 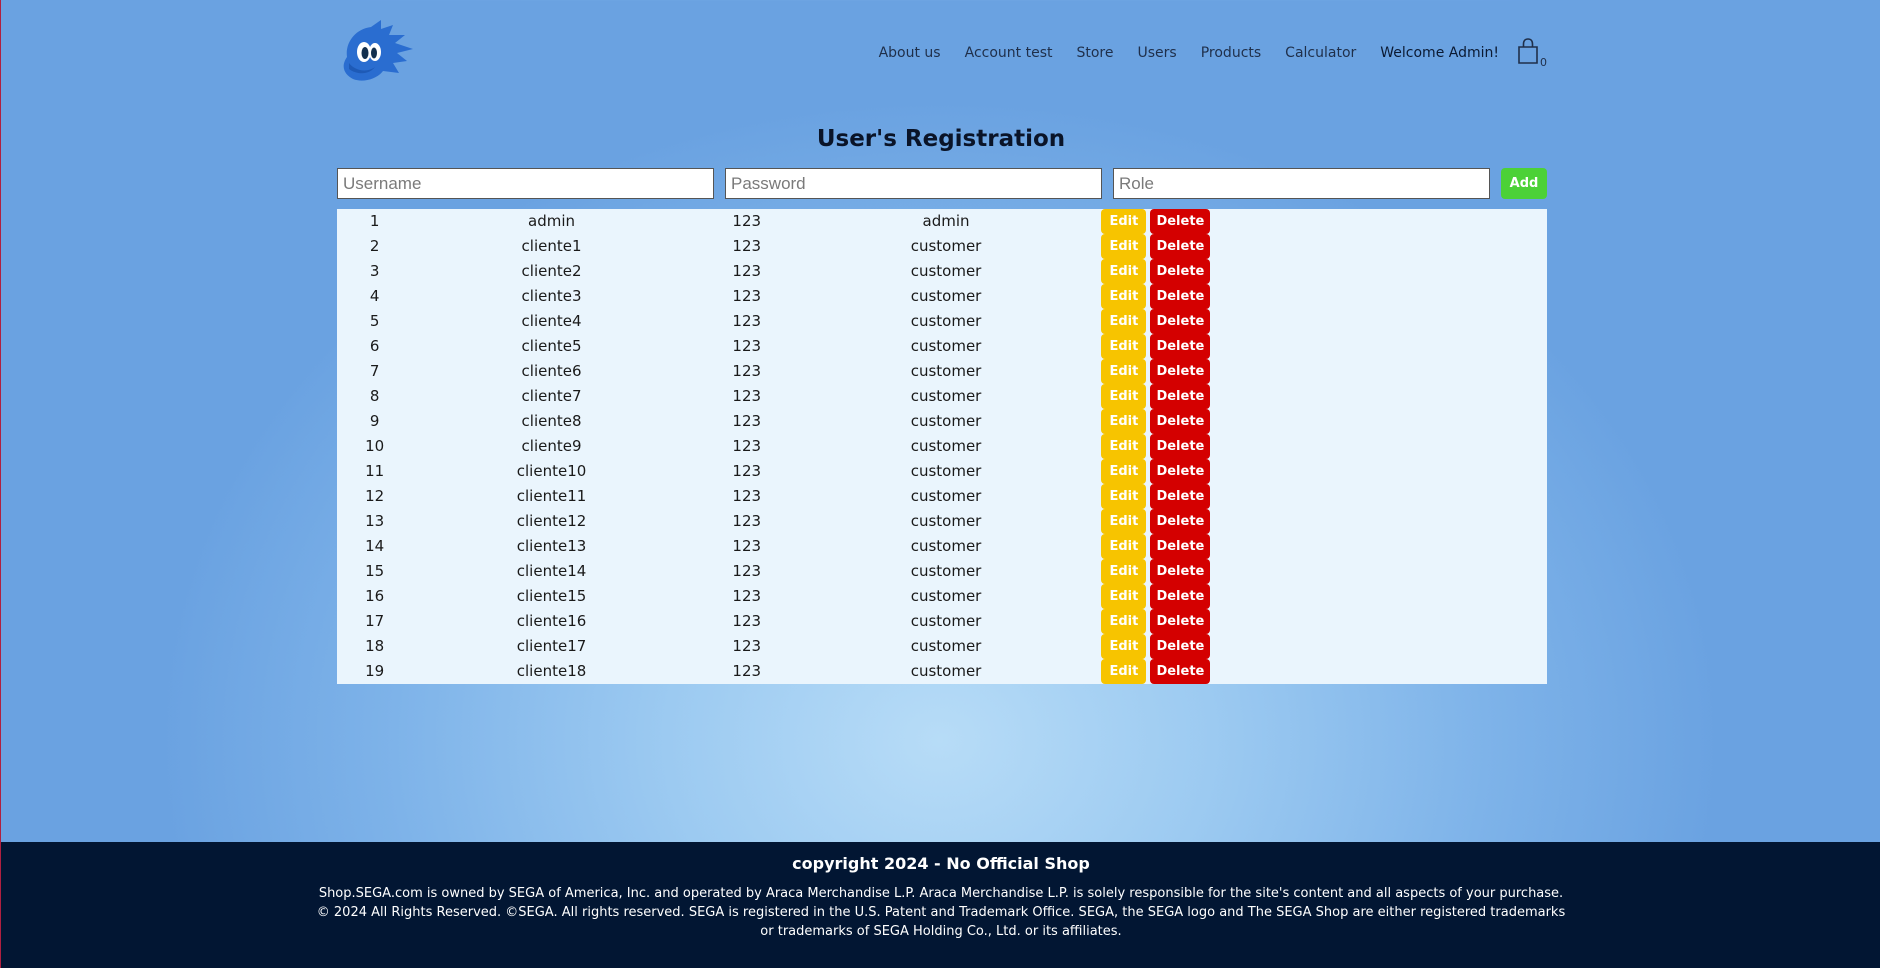 I want to click on nav-link-account-test: Account test, so click(x=1009, y=53).